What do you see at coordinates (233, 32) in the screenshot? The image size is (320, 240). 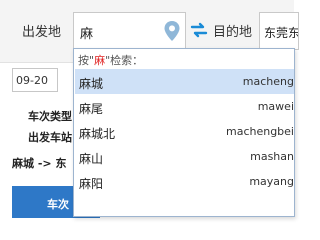 I see `to-station-label: 目的地` at bounding box center [233, 32].